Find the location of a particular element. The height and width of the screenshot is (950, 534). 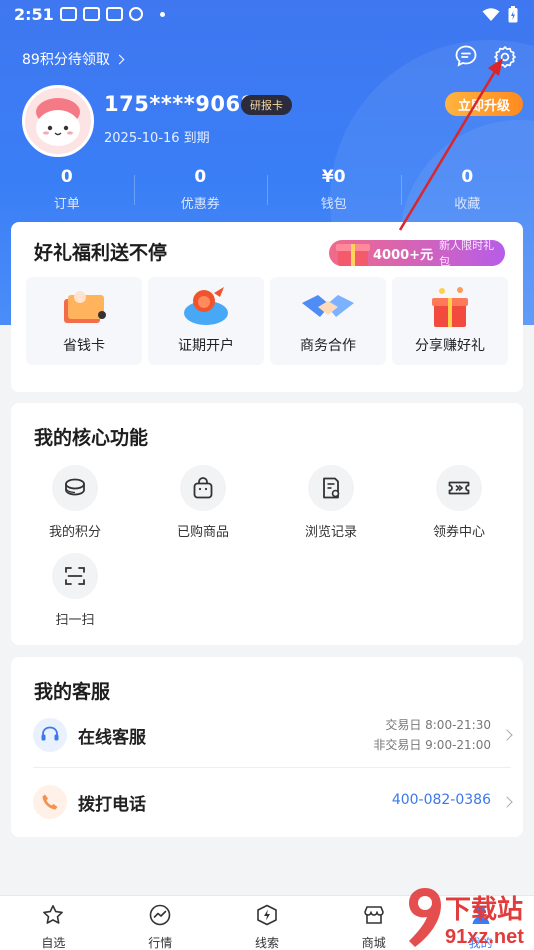

stat-value: ¥0 is located at coordinates (333, 177).